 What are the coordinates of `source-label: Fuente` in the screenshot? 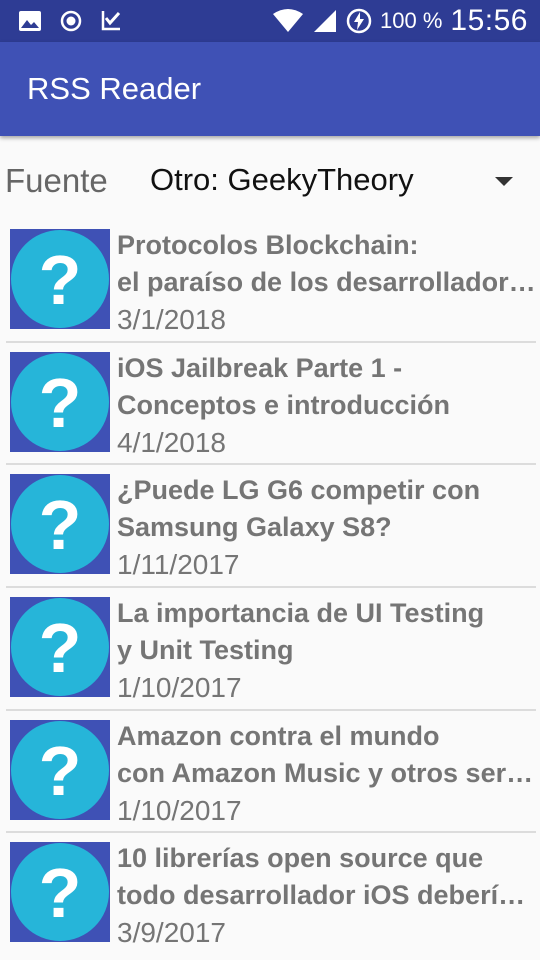 It's located at (56, 180).